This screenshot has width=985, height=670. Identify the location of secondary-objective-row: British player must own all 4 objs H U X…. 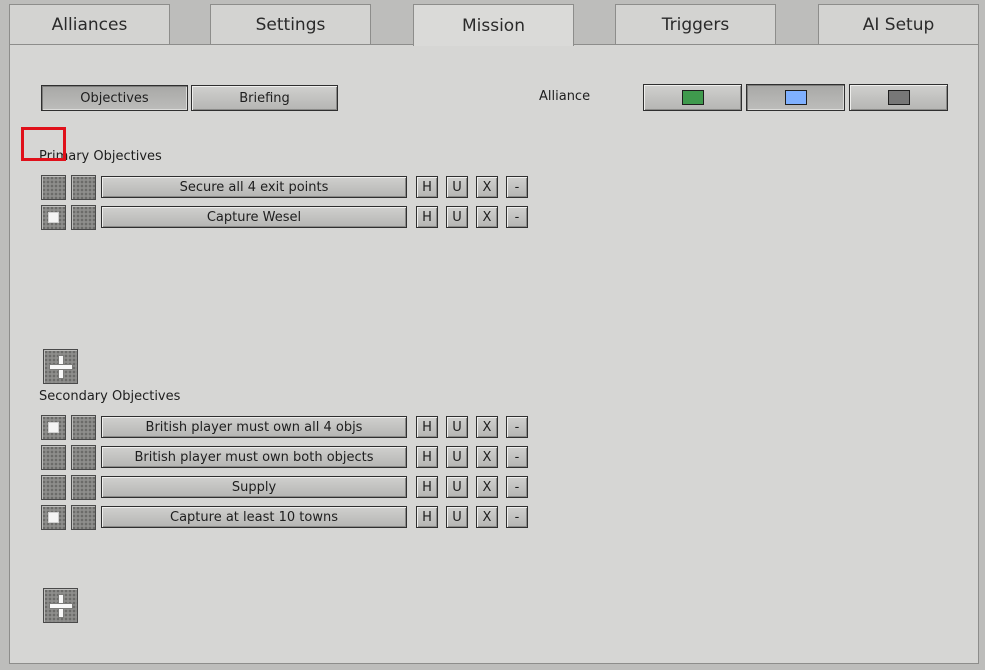
(494, 427).